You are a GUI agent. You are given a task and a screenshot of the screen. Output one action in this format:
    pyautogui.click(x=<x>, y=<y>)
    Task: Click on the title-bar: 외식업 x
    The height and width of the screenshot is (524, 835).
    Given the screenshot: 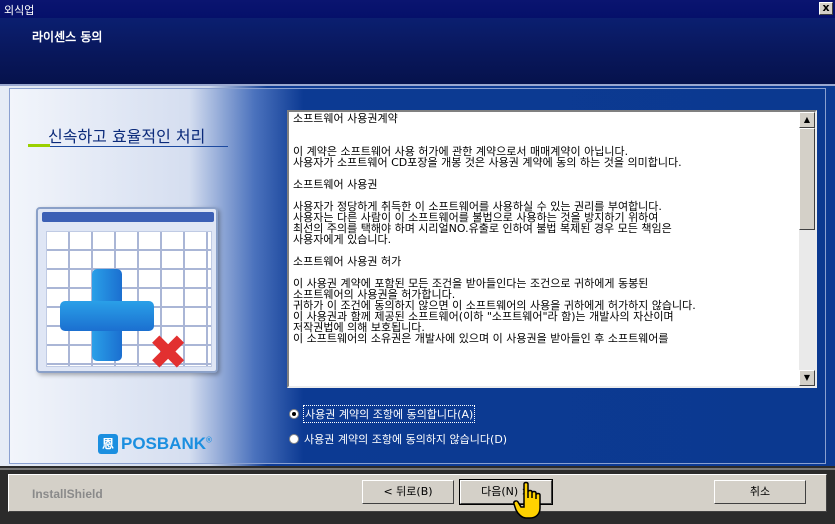 What is the action you would take?
    pyautogui.click(x=417, y=9)
    